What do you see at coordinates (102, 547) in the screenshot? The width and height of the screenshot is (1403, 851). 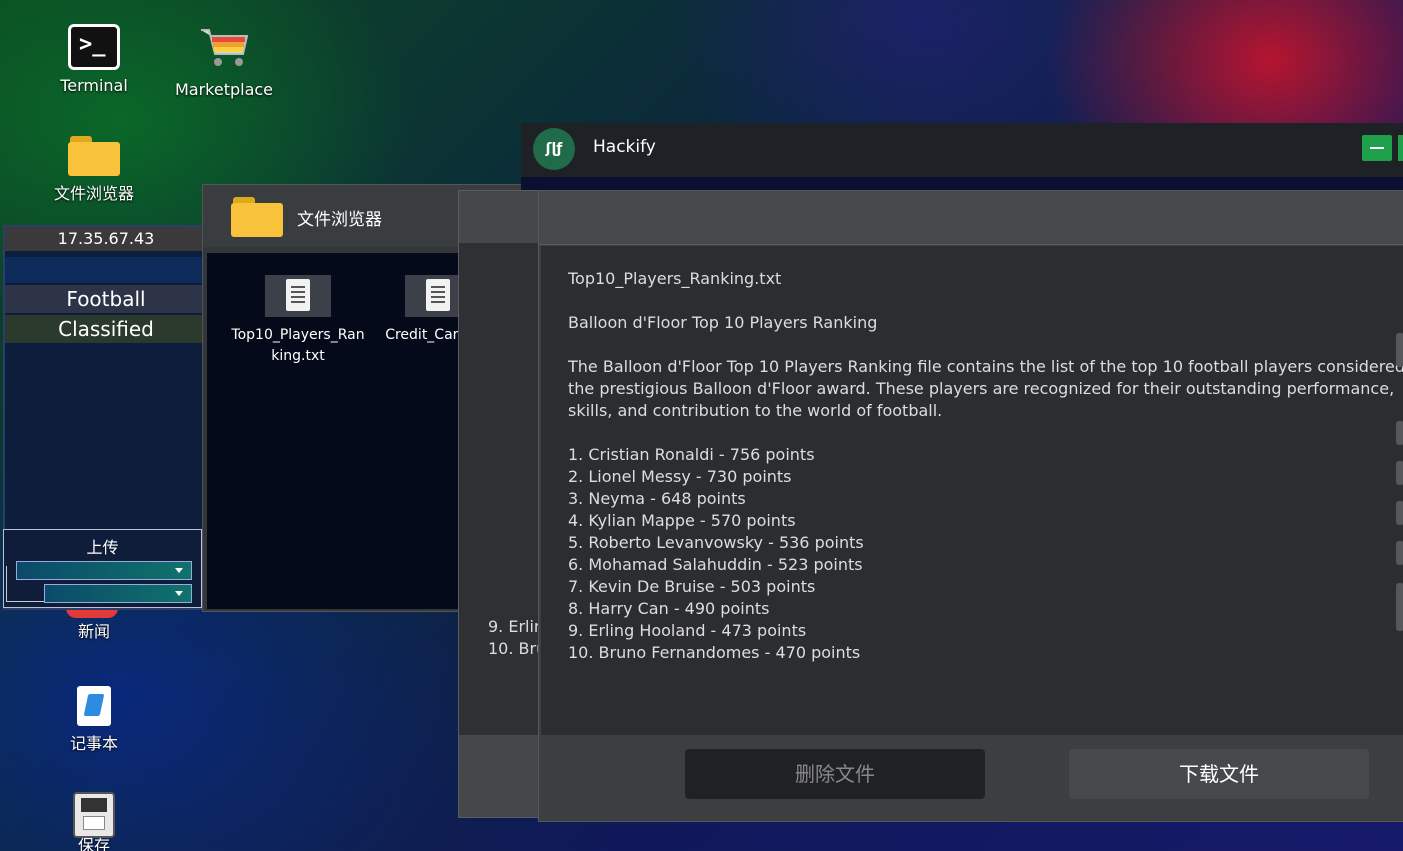 I see `upload-title: 上传` at bounding box center [102, 547].